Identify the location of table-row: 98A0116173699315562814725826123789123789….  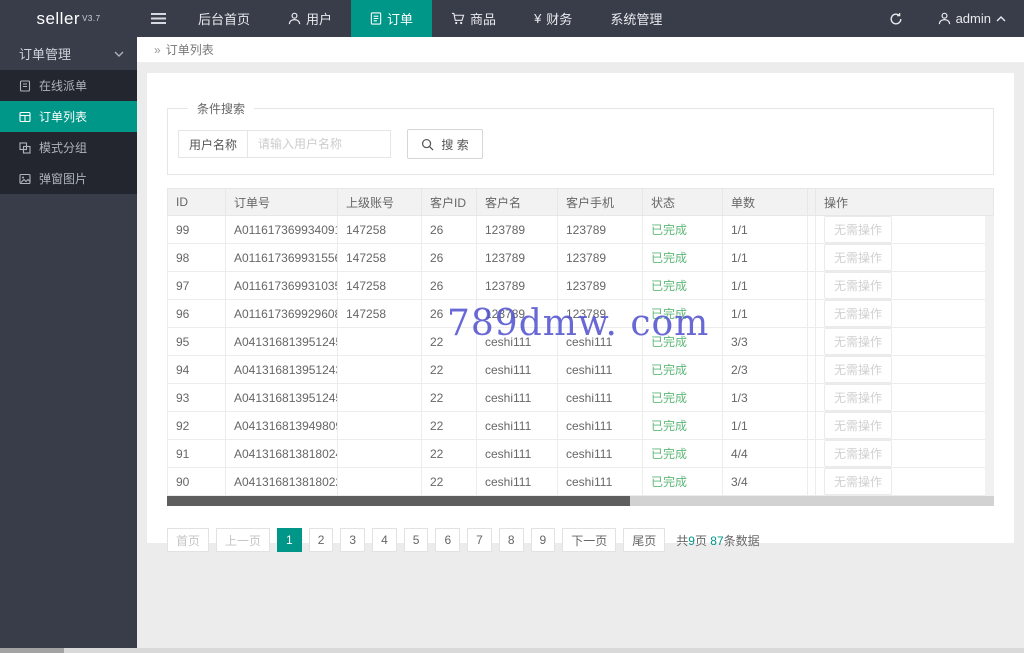
(580, 257).